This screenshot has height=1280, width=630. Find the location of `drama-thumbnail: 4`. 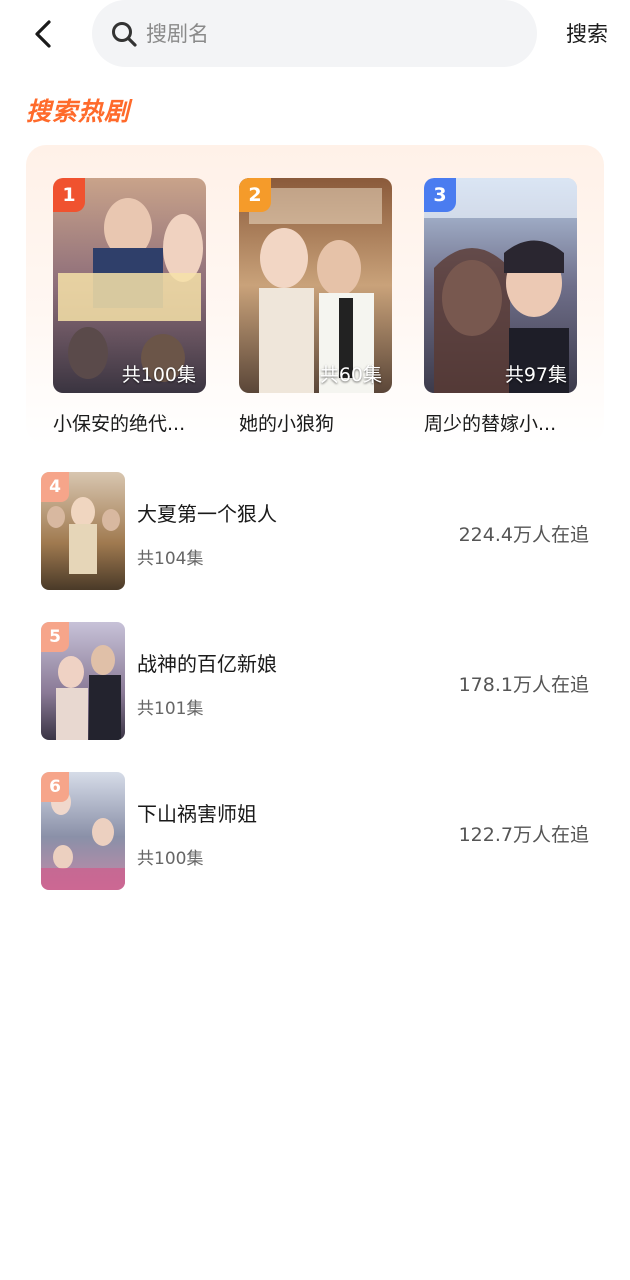

drama-thumbnail: 4 is located at coordinates (83, 531).